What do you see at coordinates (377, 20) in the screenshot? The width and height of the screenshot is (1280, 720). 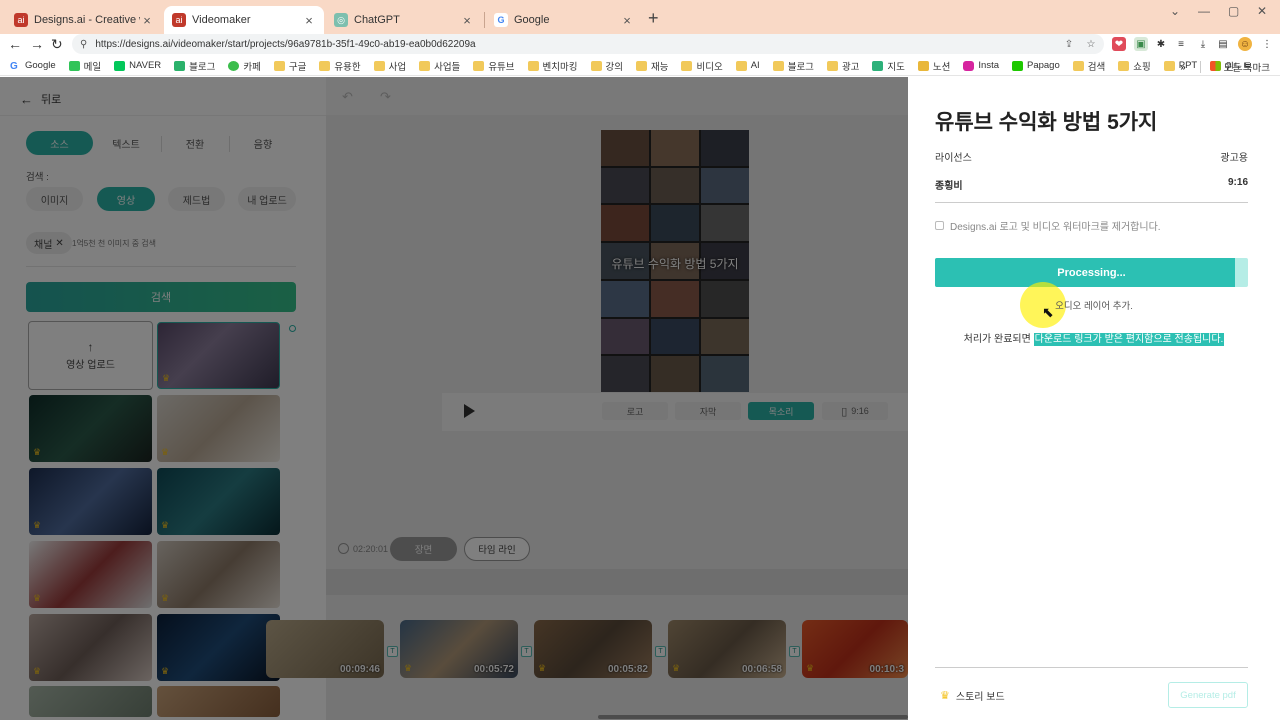 I see `tab-title: ChatGPT` at bounding box center [377, 20].